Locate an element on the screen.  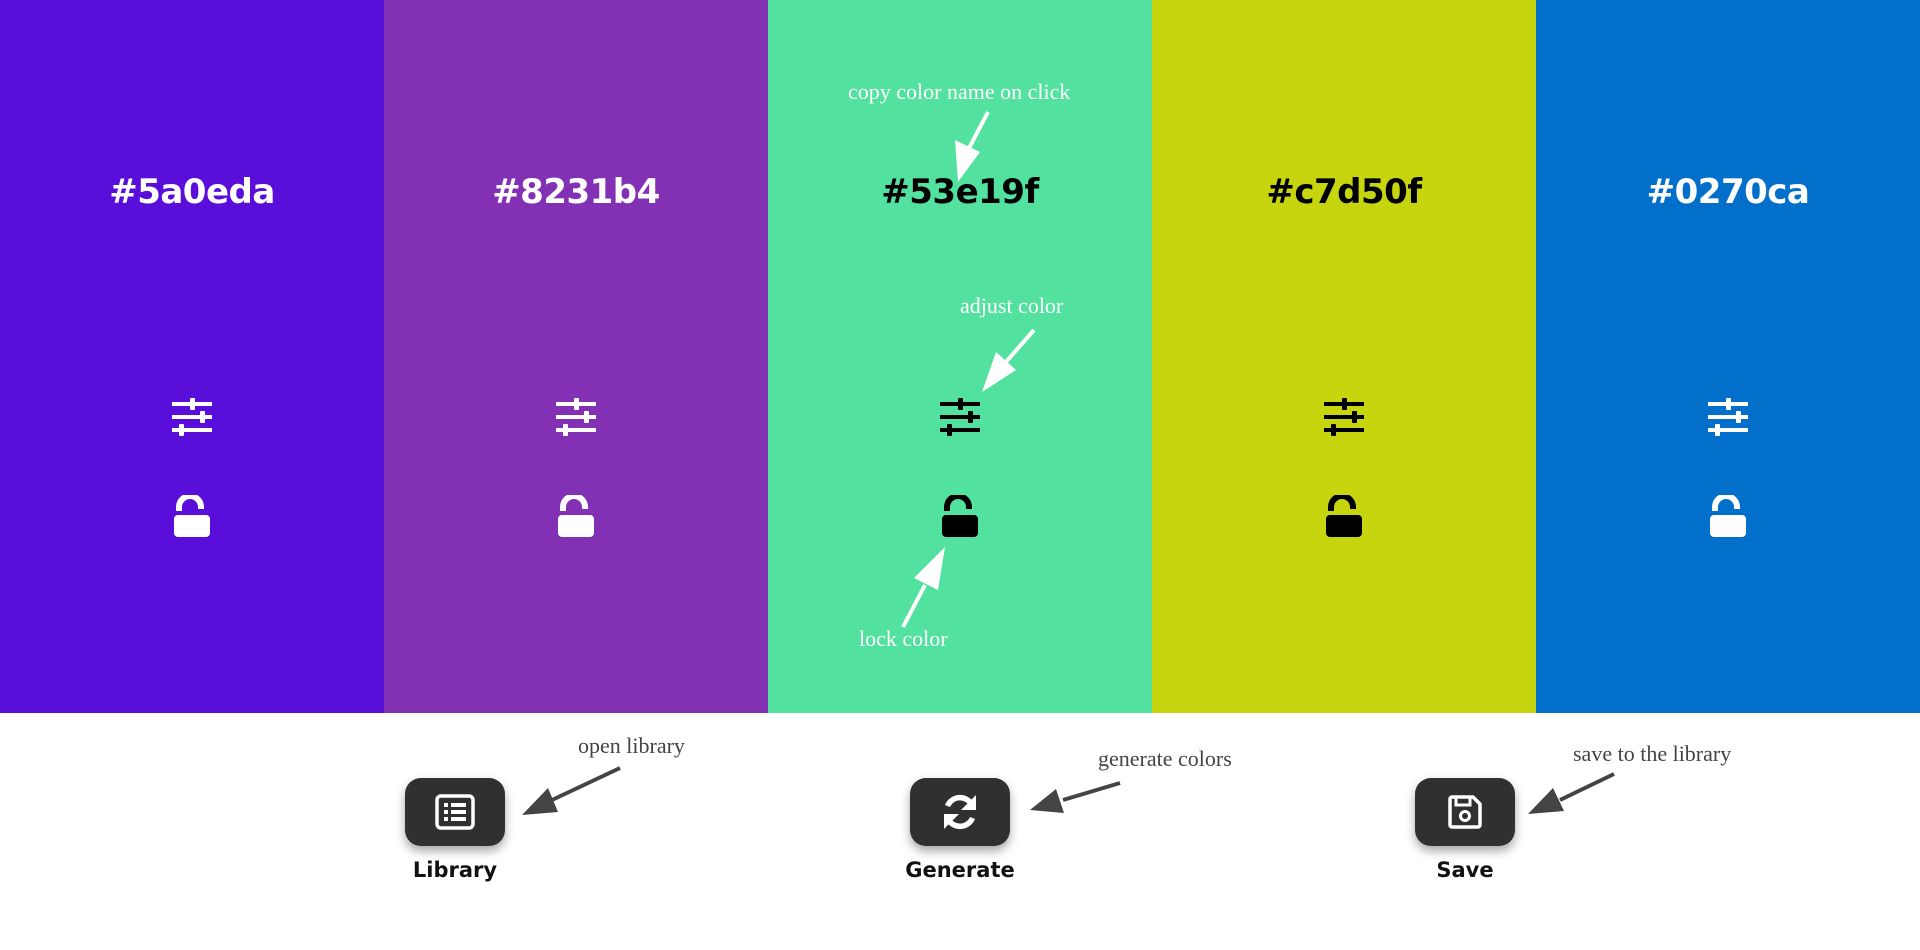
annotation-generate-colors: generate colors is located at coordinates (1165, 758).